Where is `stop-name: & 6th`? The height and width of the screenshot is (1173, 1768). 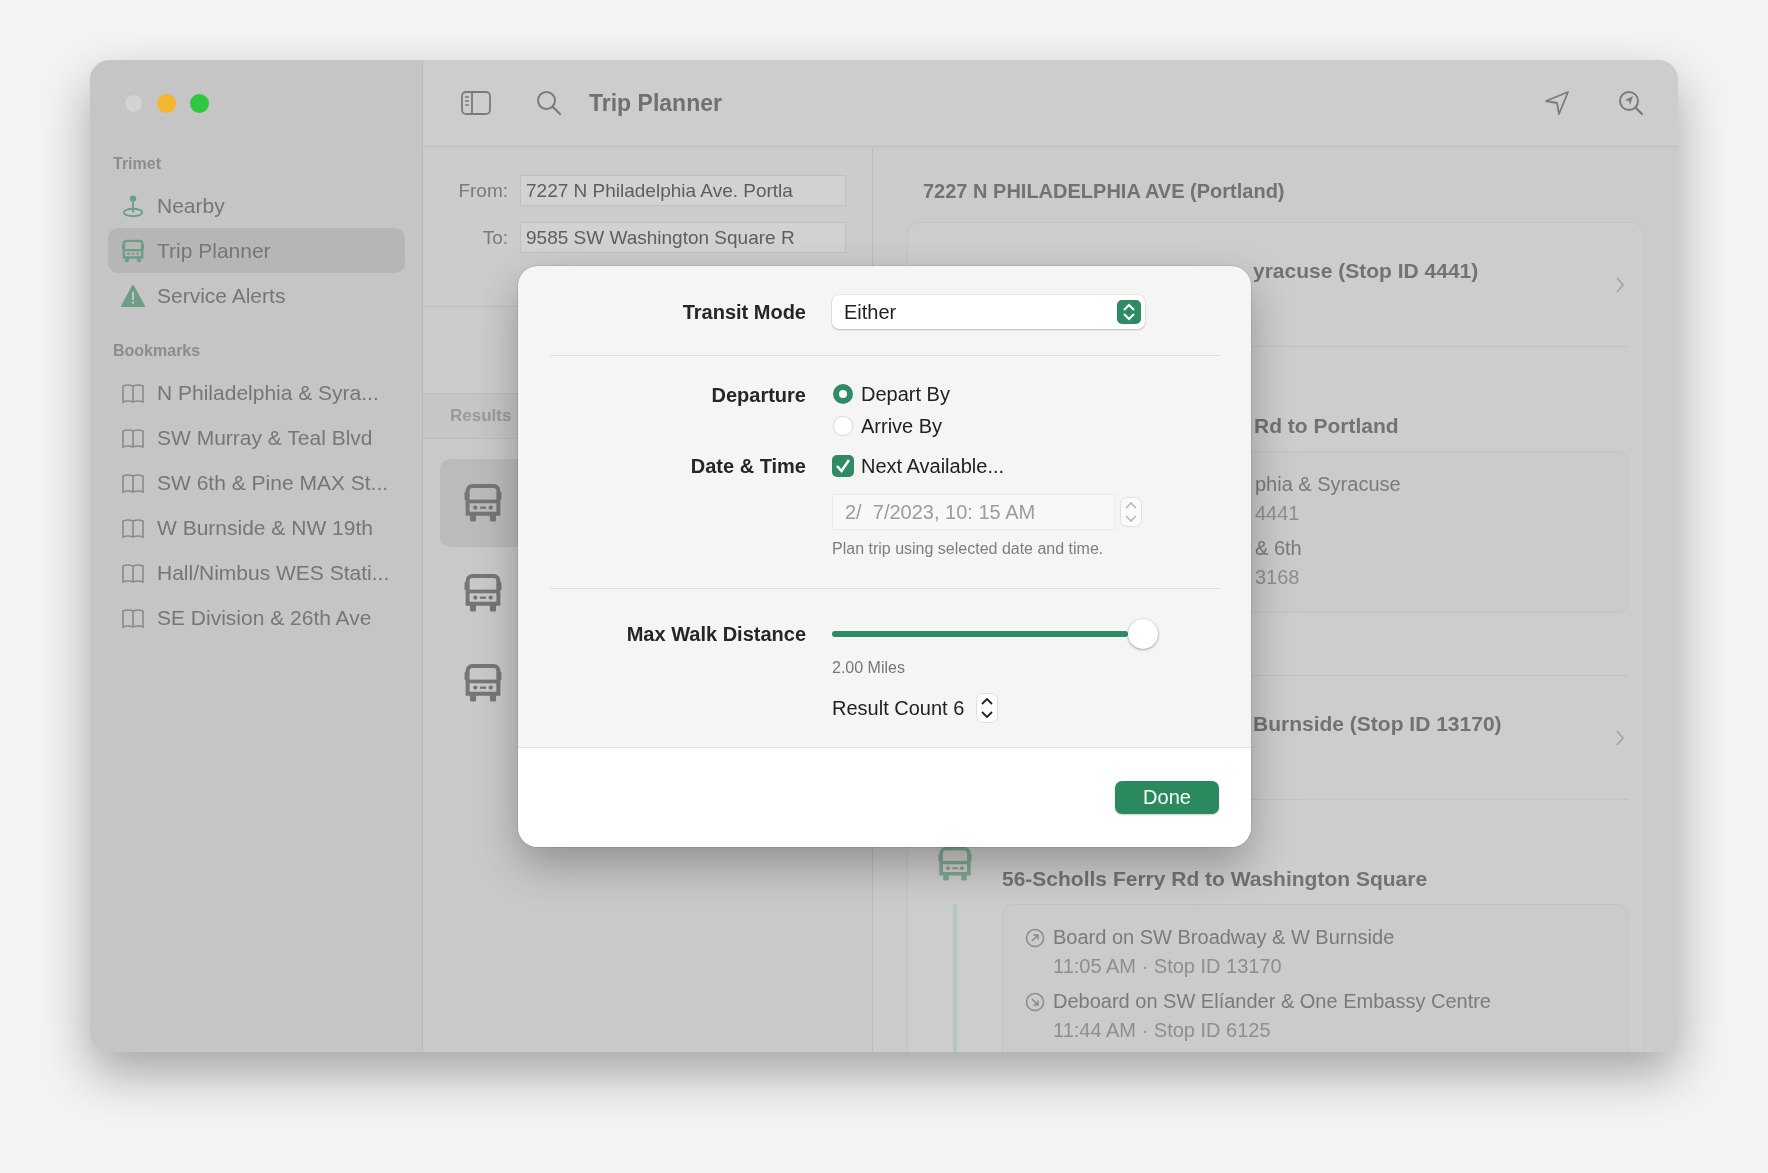
stop-name: & 6th is located at coordinates (1278, 548).